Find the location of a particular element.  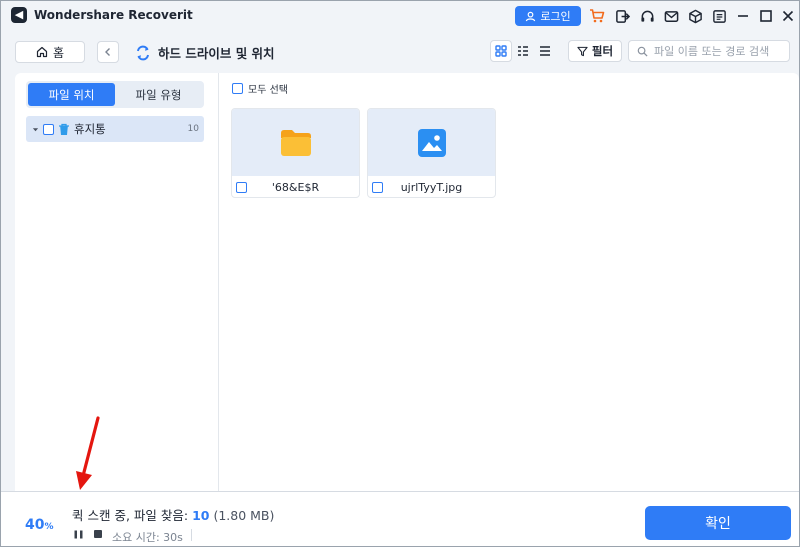

minimize-icon is located at coordinates (743, 16).